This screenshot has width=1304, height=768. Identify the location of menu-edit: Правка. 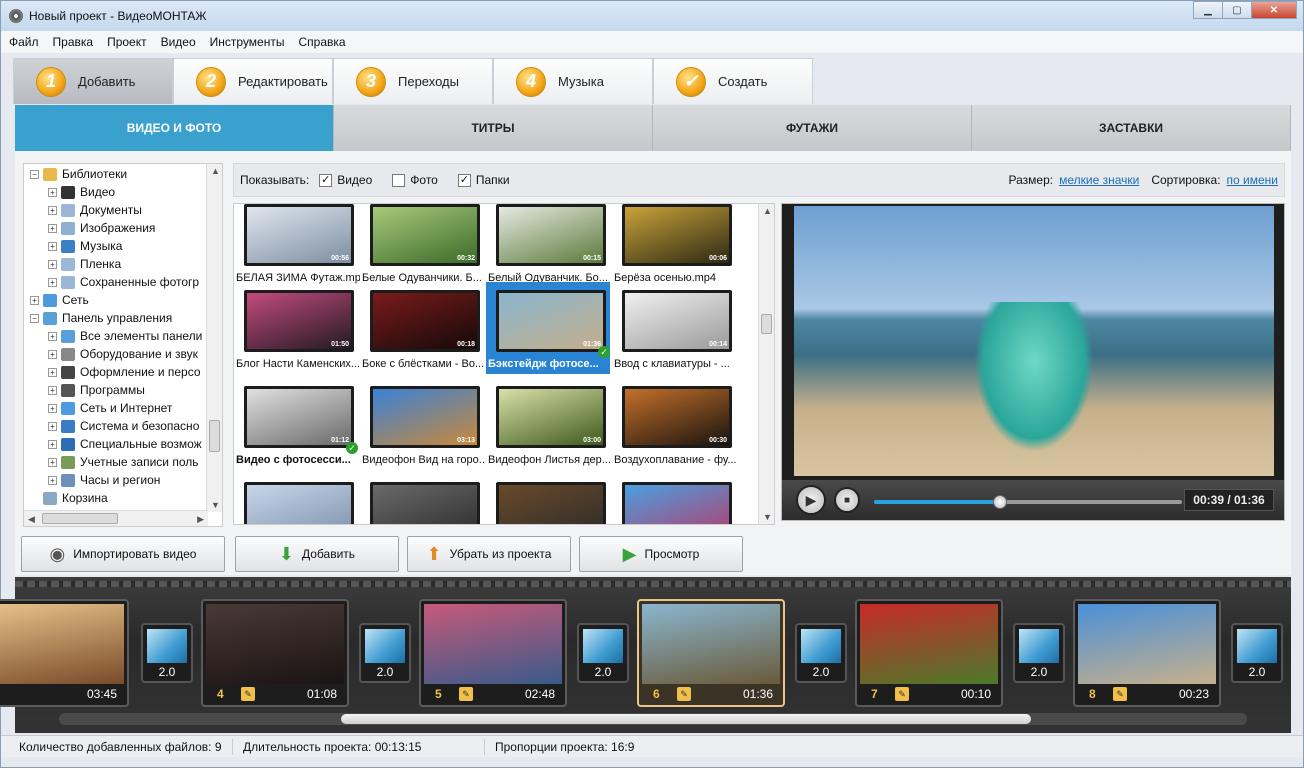
(73, 42).